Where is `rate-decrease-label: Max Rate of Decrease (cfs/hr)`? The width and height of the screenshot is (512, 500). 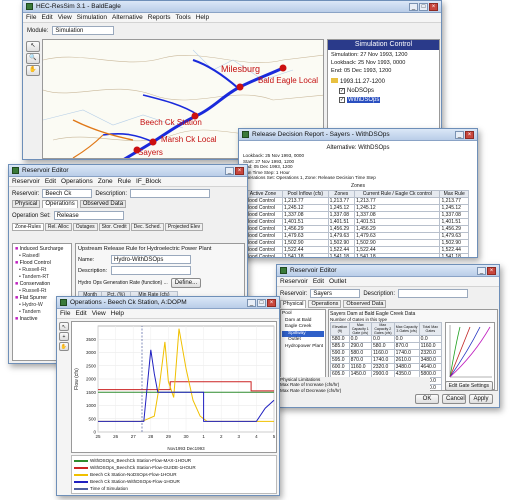
rate-decrease-label: Max Rate of Decrease (cfs/hr) is located at coordinates (311, 390).